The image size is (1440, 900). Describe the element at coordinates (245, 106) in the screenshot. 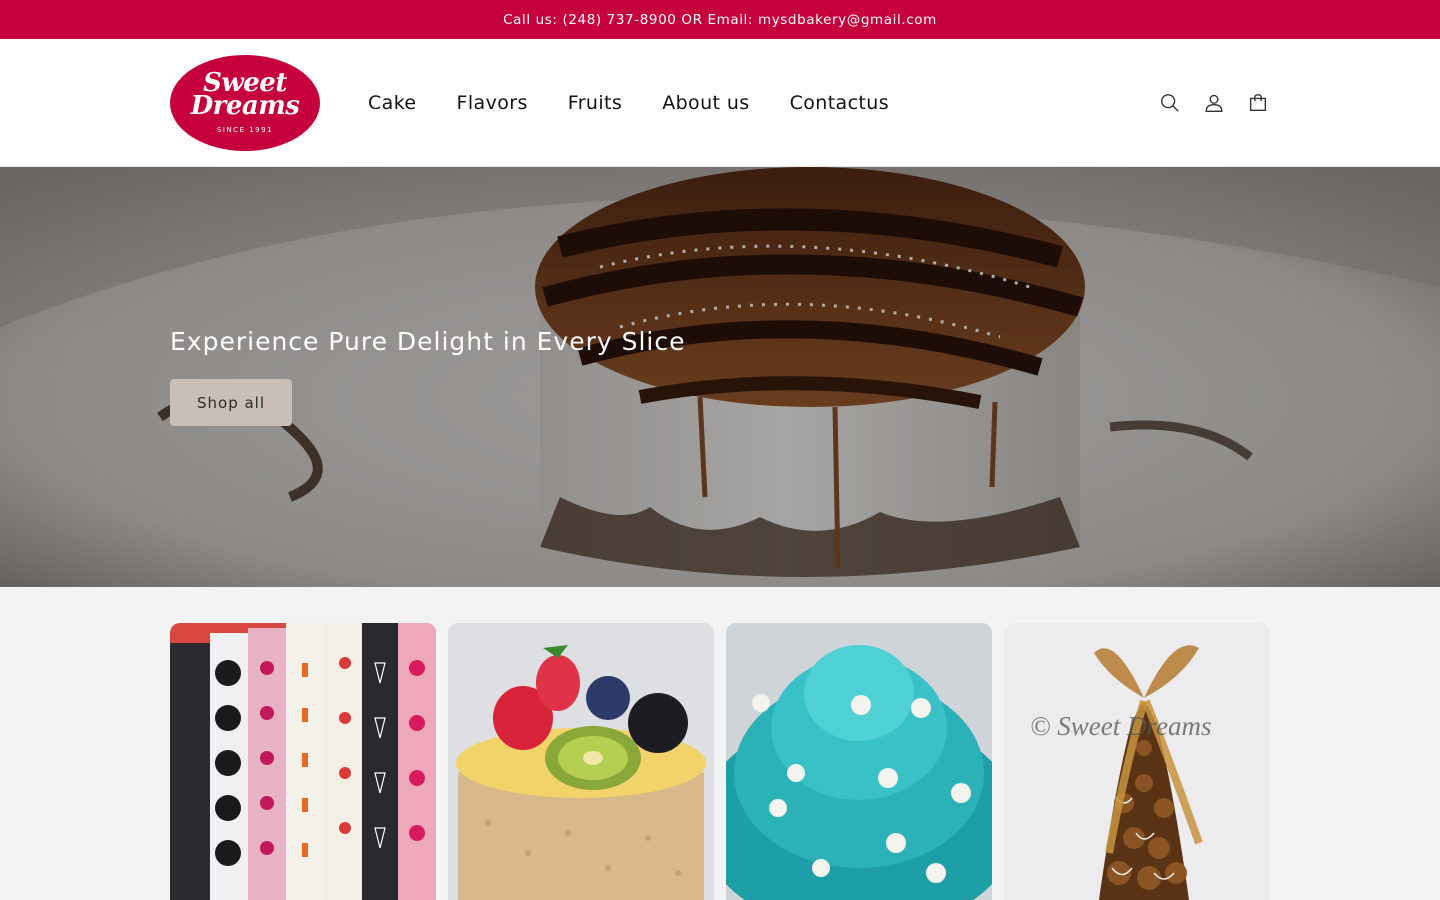

I see `logo-line-2: Dreams` at that location.